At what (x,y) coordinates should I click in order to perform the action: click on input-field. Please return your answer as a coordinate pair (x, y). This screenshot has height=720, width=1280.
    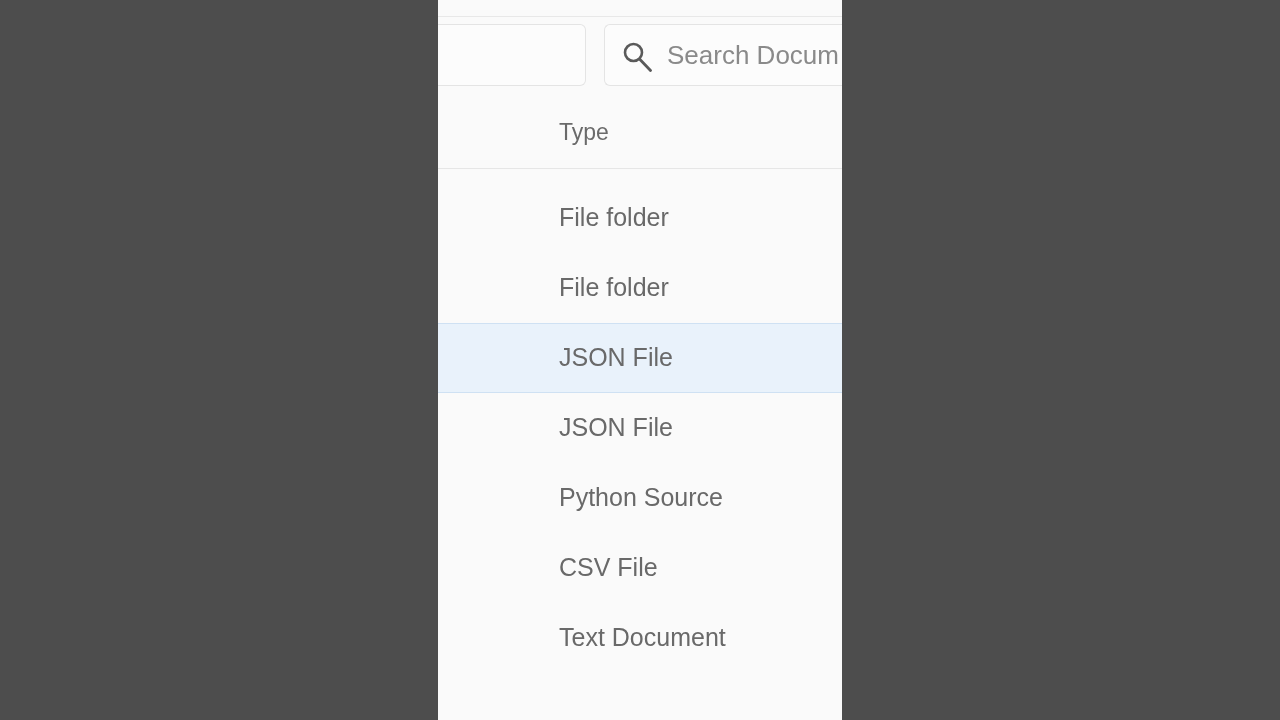
    Looking at the image, I should click on (512, 55).